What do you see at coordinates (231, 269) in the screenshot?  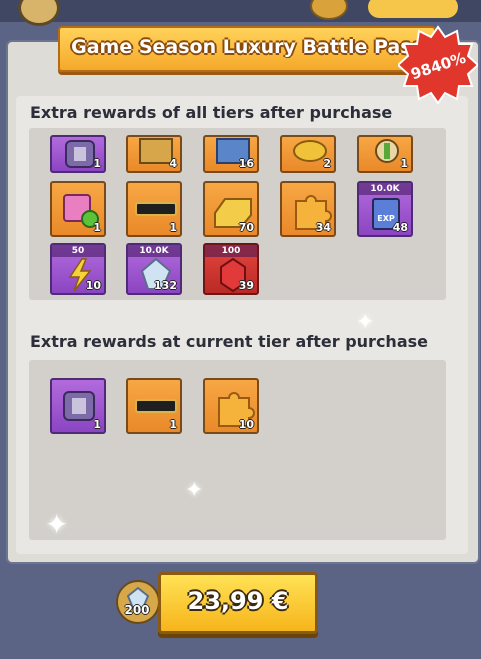 I see `reward-item: 100 39` at bounding box center [231, 269].